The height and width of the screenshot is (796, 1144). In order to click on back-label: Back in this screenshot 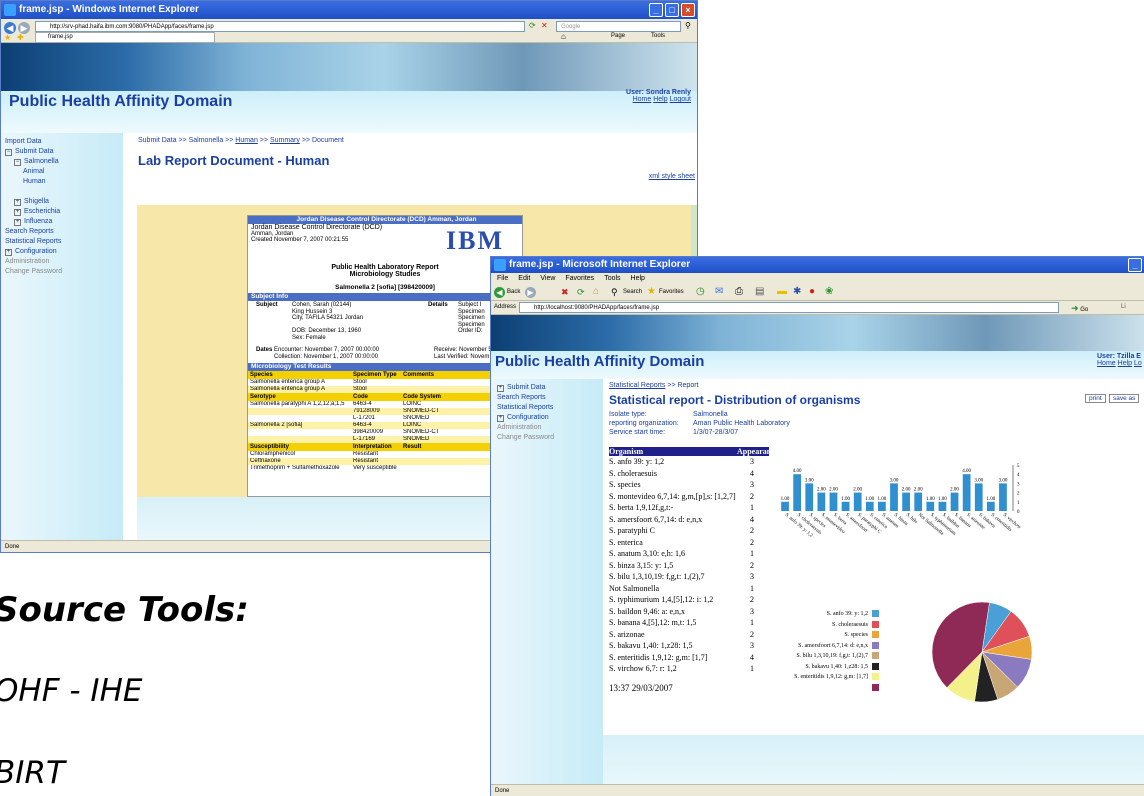, I will do `click(513, 292)`.